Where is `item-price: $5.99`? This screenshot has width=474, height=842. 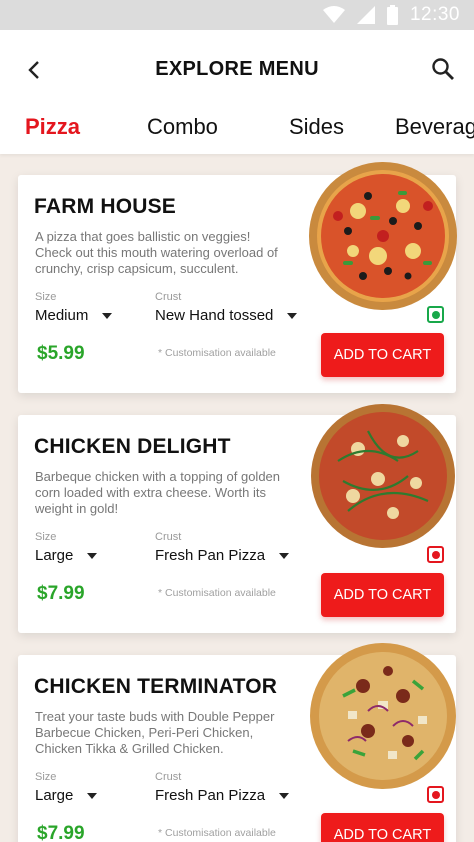 item-price: $5.99 is located at coordinates (61, 353).